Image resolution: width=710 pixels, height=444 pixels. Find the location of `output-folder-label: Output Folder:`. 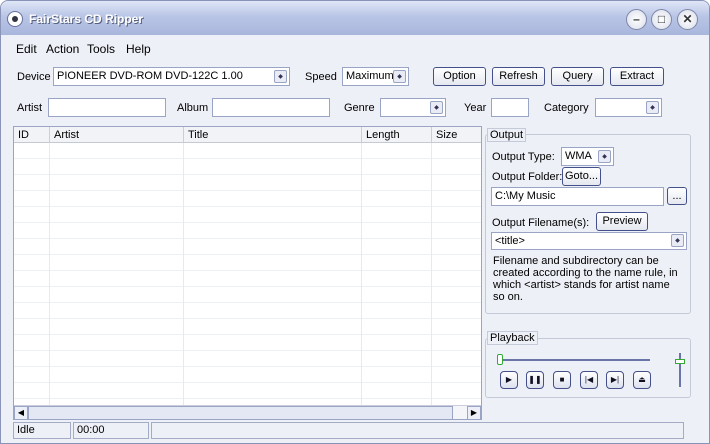

output-folder-label: Output Folder: is located at coordinates (527, 177).